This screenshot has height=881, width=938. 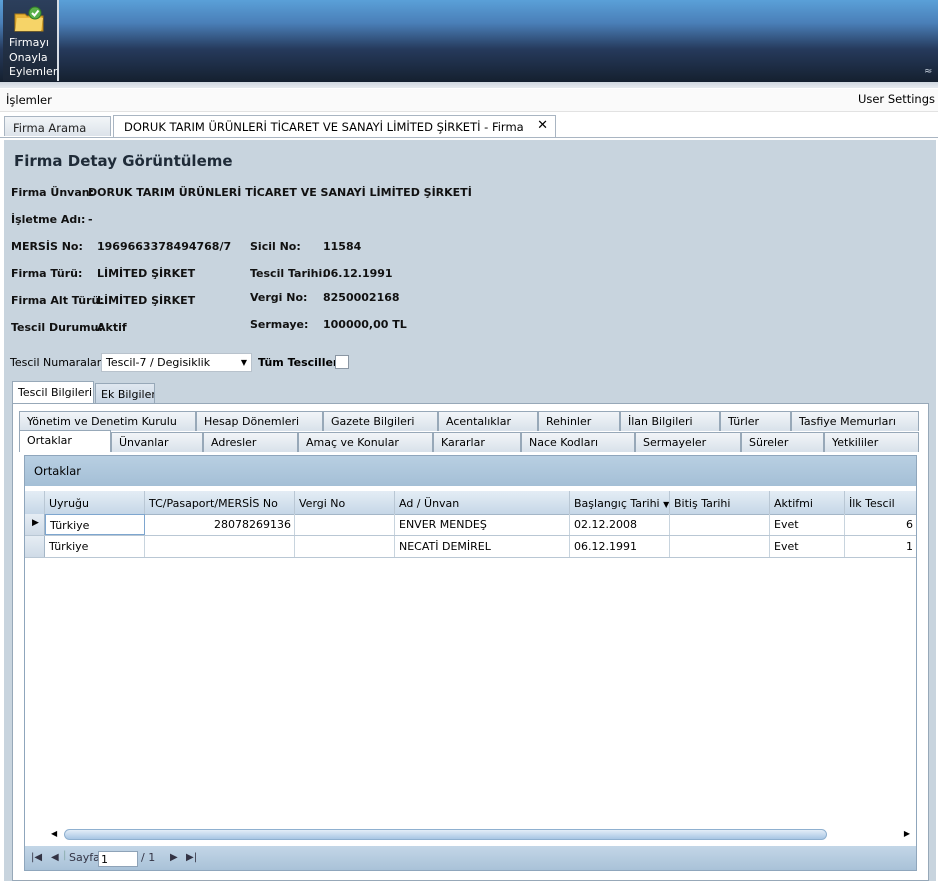 I want to click on pager: |◀ ◀ | Sayfa / 1 ▶ ▶|, so click(x=470, y=858).